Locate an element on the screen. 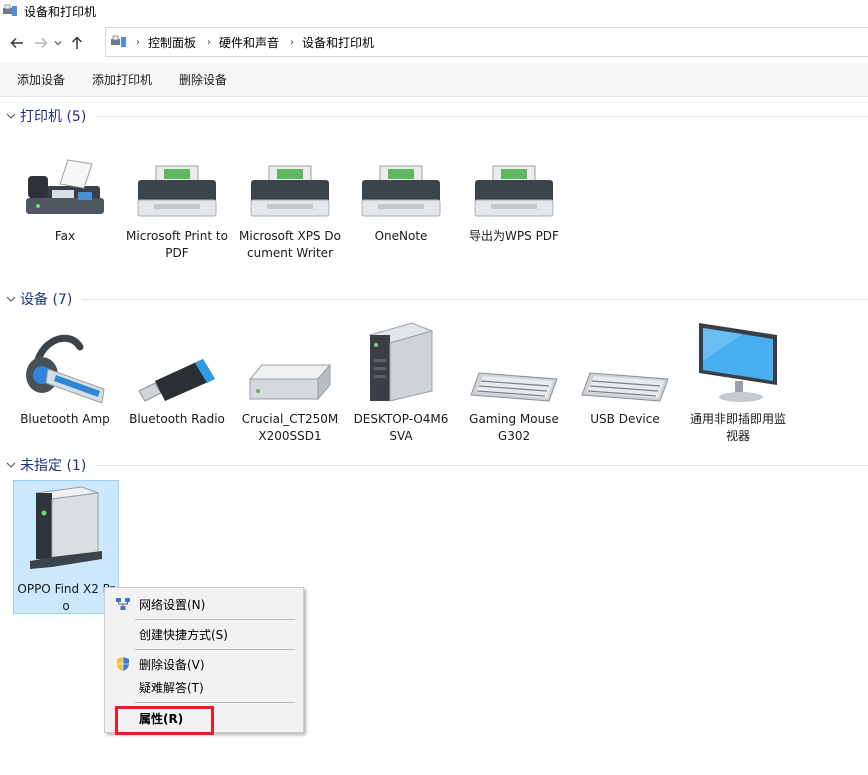 This screenshot has width=868, height=775. device-label: Crucial_CT250MX200SSD1 is located at coordinates (290, 427).